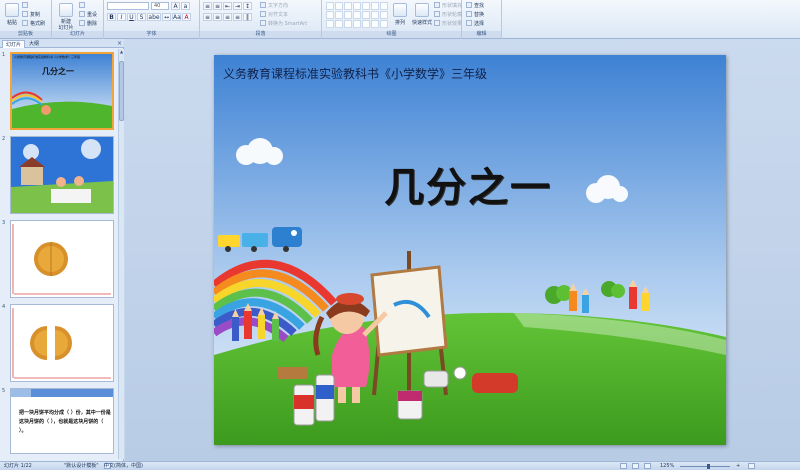 This screenshot has height=470, width=800. I want to click on cursor-icon, so click(469, 23).